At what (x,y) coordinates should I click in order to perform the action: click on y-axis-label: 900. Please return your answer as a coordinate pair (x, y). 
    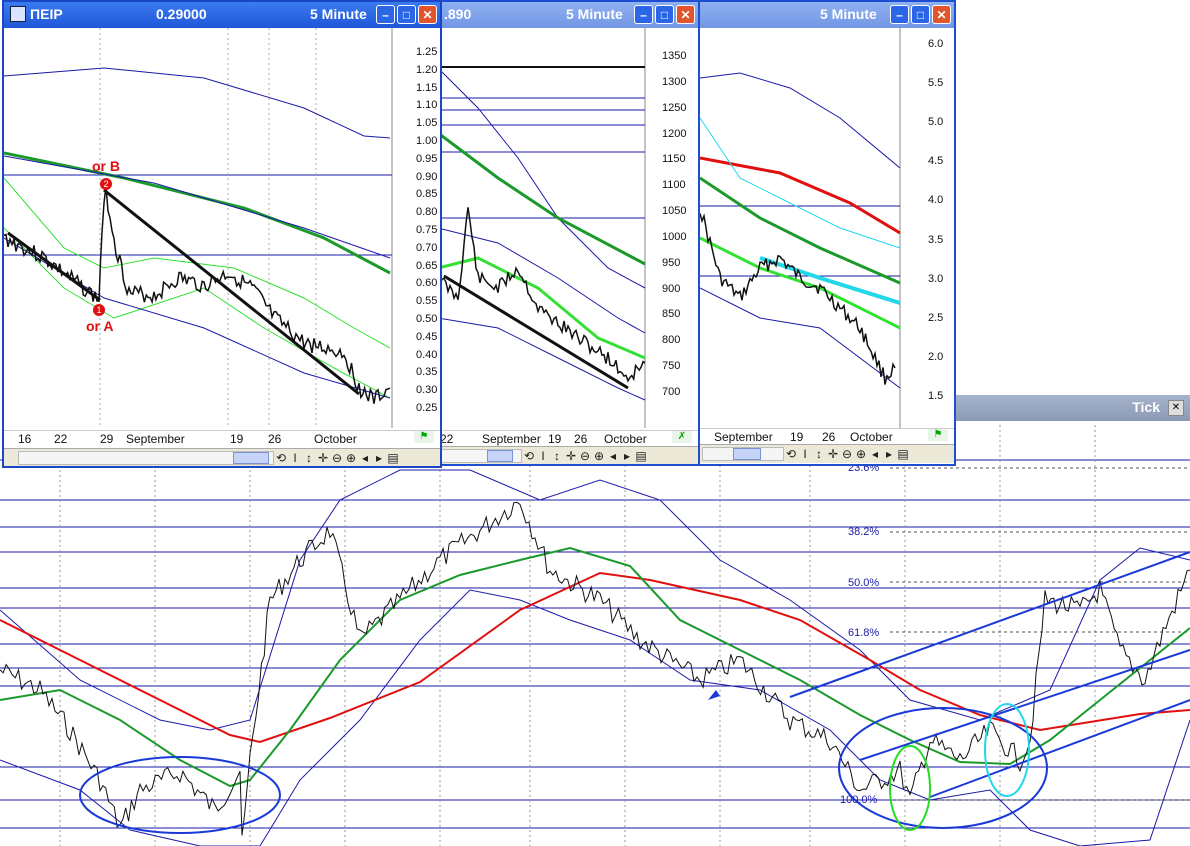
    Looking at the image, I should click on (671, 288).